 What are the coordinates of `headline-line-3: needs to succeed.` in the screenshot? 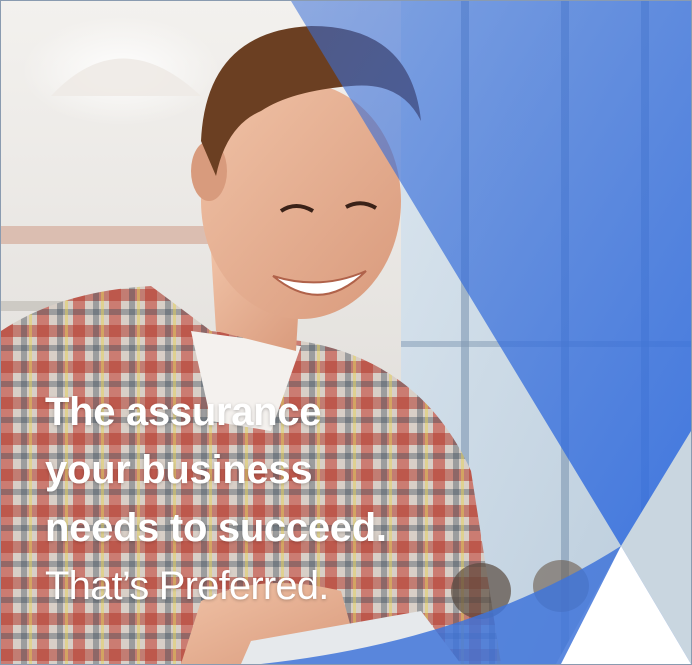 It's located at (216, 528).